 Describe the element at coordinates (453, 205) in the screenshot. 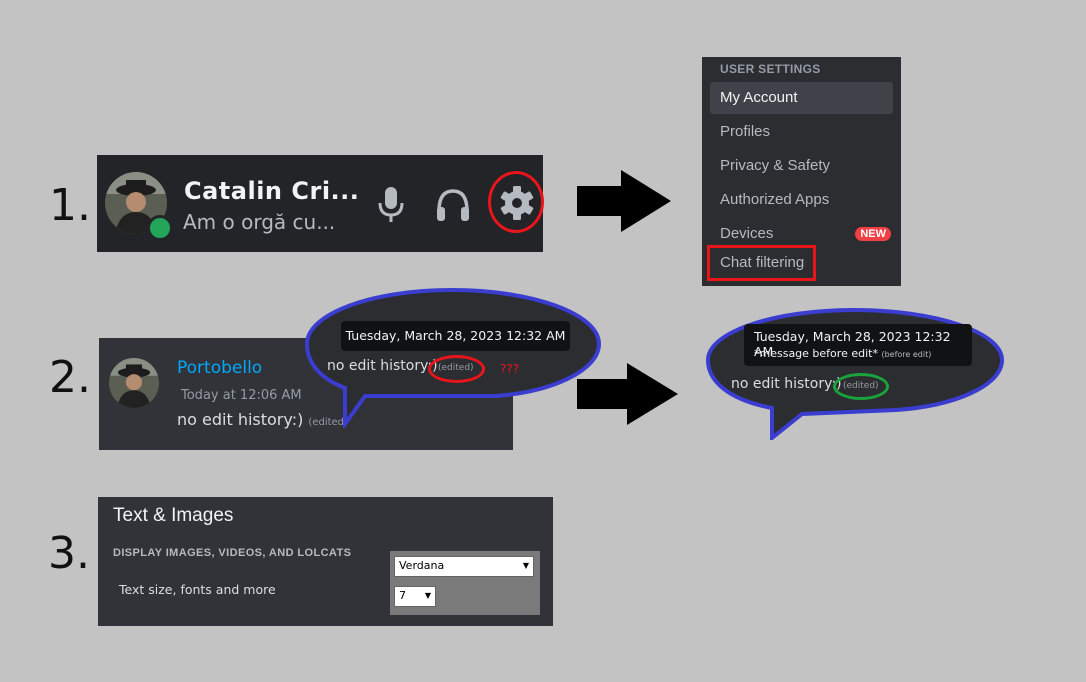

I see `headphones-icon` at that location.